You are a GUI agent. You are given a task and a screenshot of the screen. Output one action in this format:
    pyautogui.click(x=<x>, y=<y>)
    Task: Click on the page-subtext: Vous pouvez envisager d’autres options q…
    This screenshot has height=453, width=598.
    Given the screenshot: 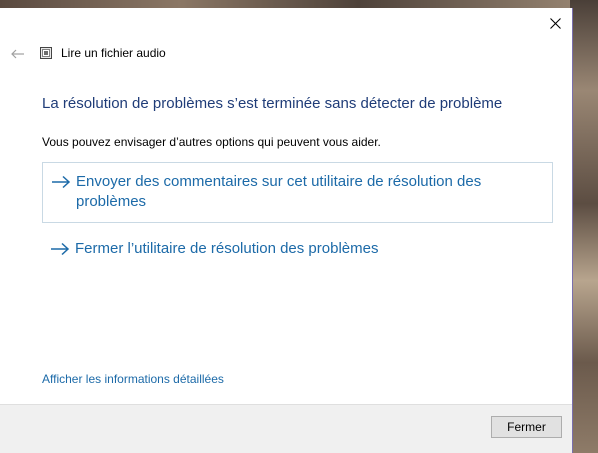 What is the action you would take?
    pyautogui.click(x=211, y=142)
    